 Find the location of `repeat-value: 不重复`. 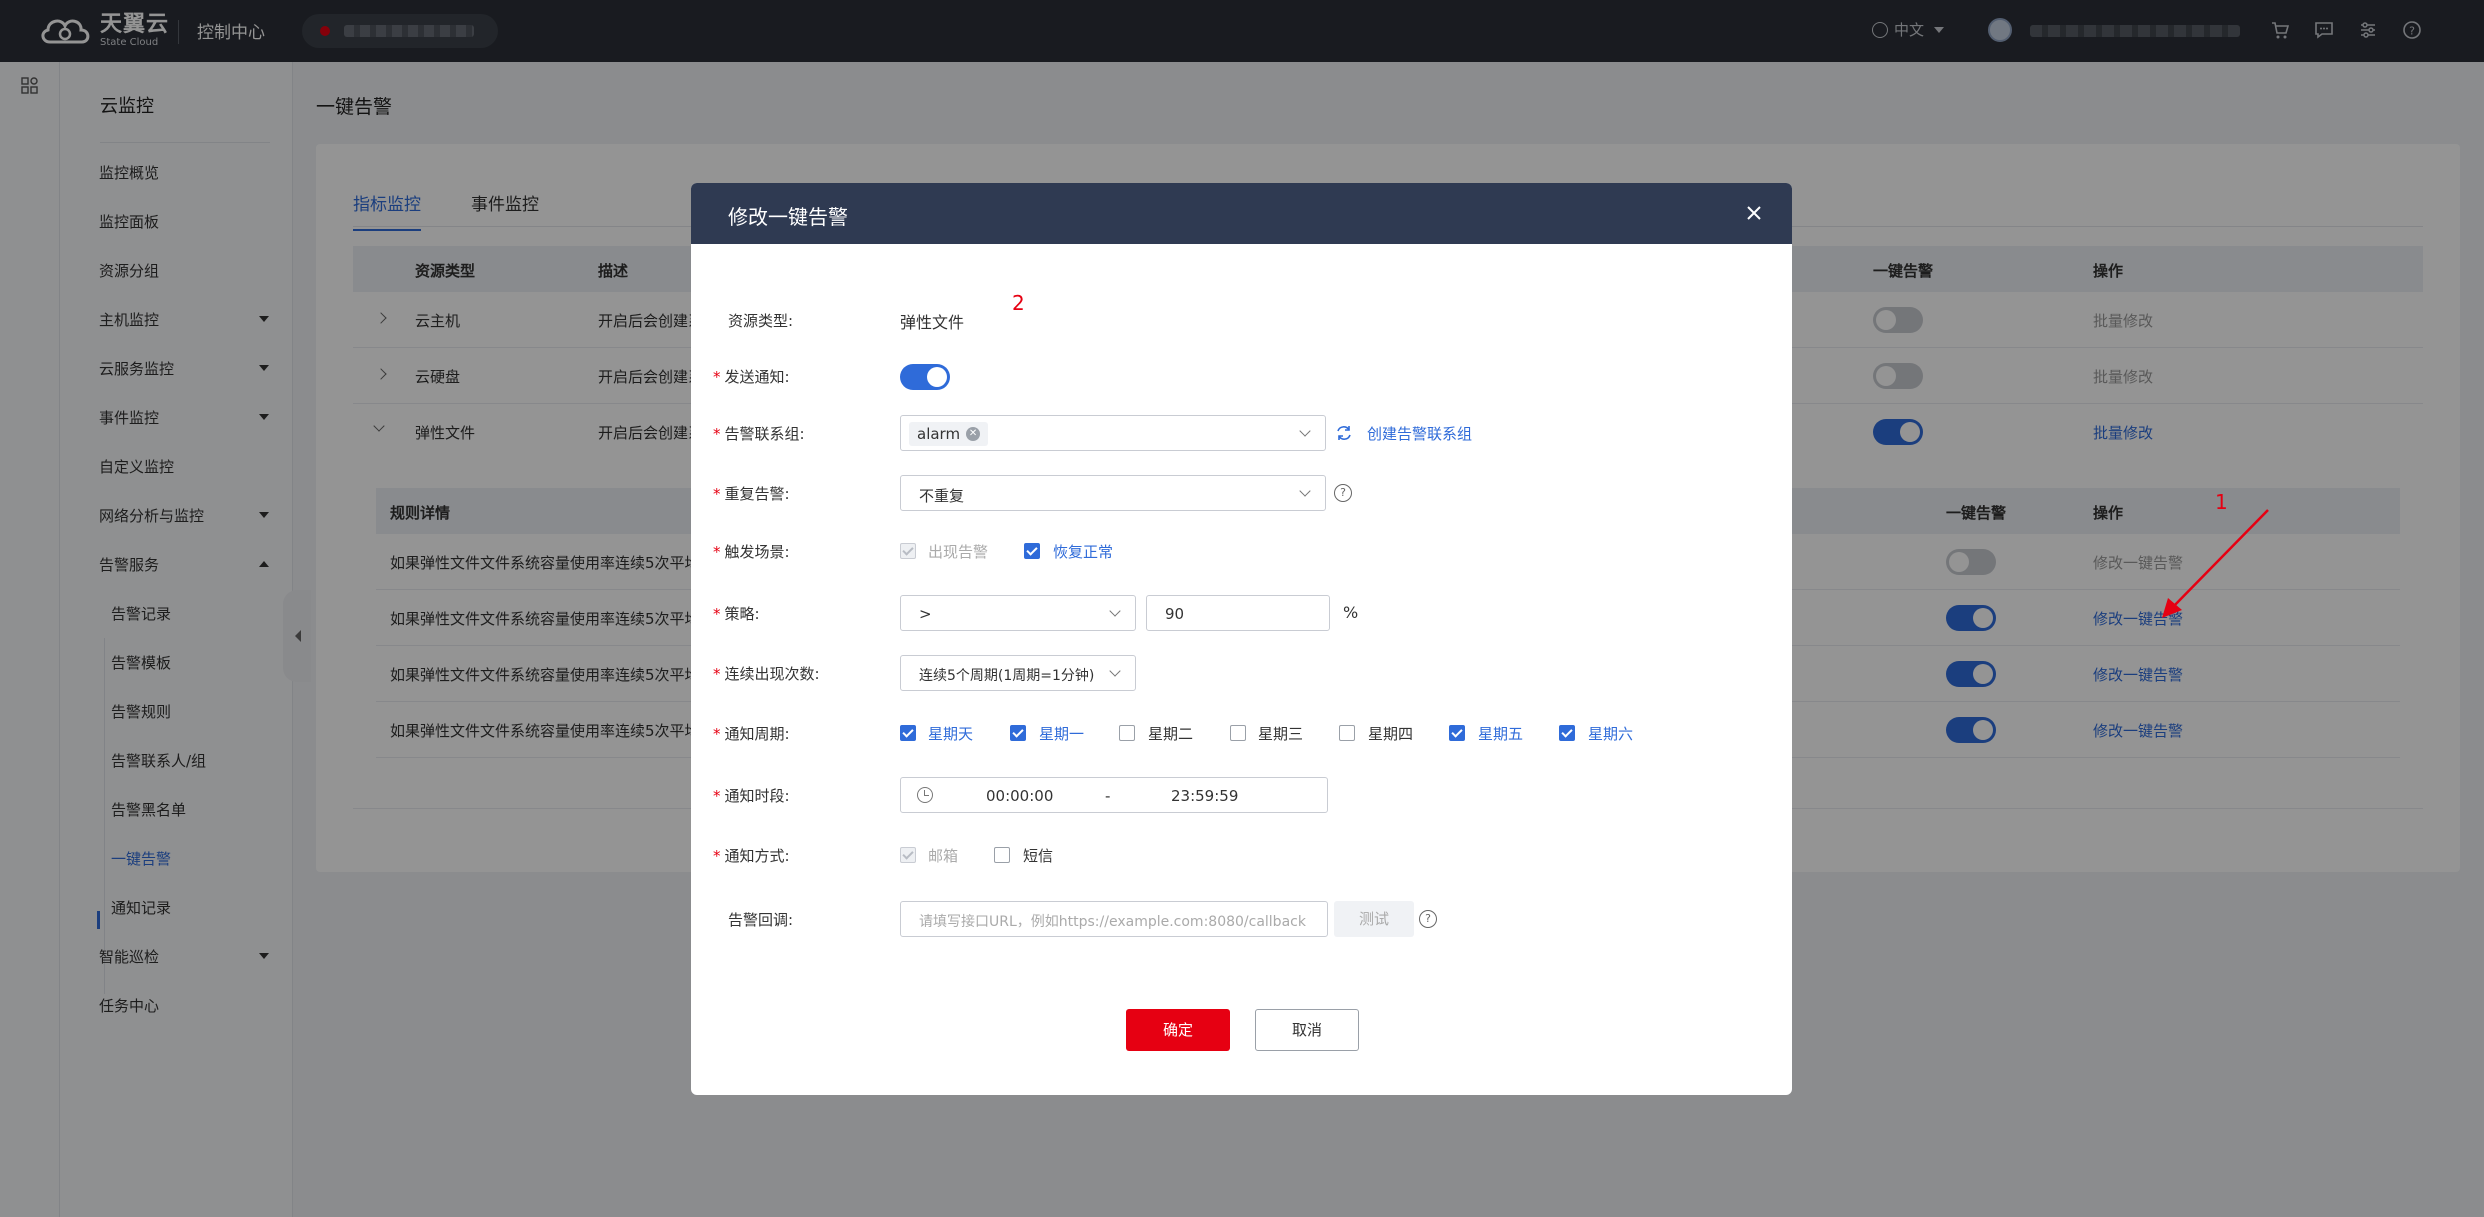

repeat-value: 不重复 is located at coordinates (942, 496).